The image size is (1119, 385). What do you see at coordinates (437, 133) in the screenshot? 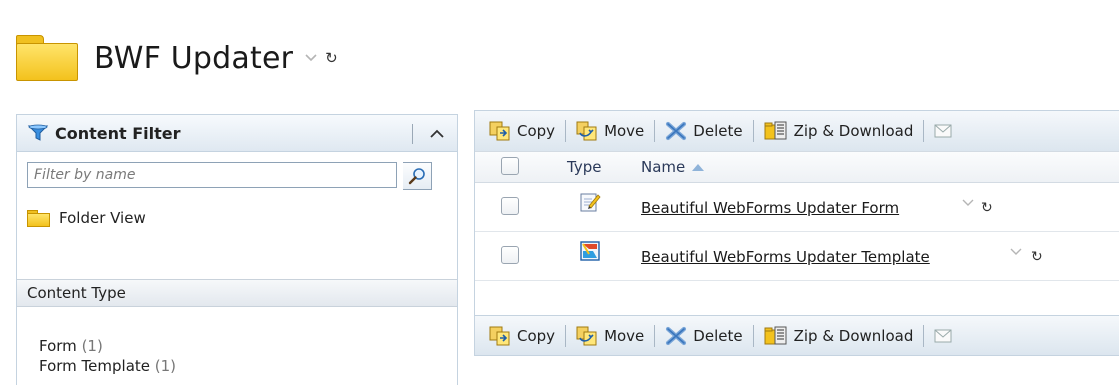
I see `collapse-icon` at bounding box center [437, 133].